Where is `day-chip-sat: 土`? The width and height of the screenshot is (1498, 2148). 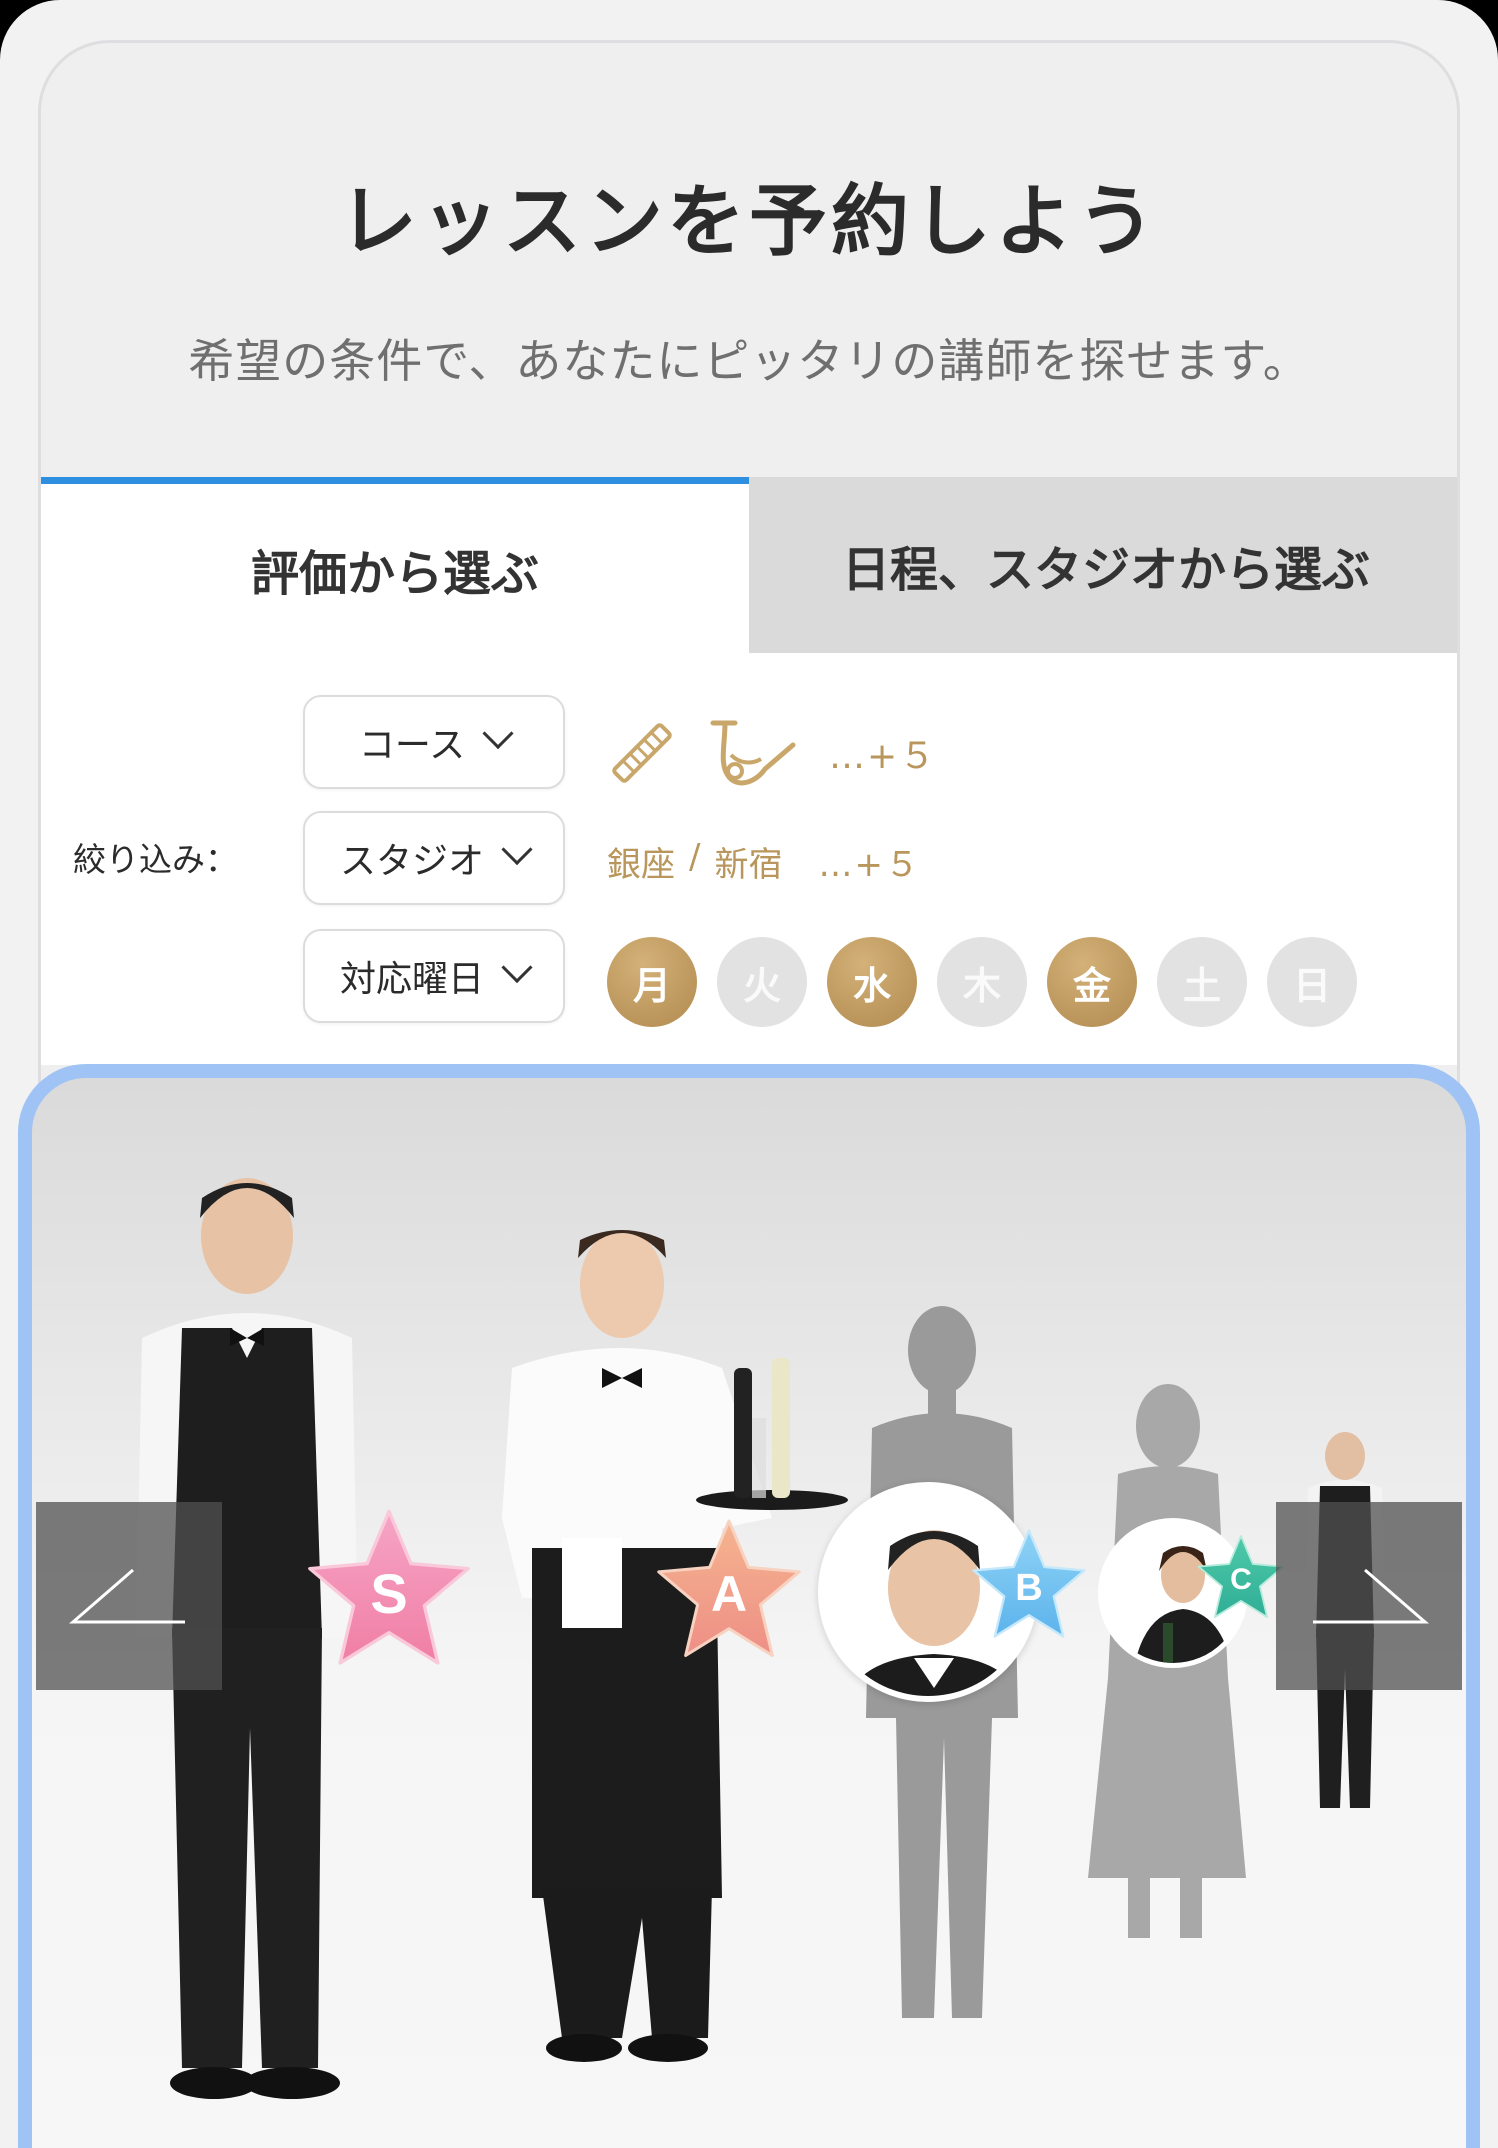
day-chip-sat: 土 is located at coordinates (1202, 982).